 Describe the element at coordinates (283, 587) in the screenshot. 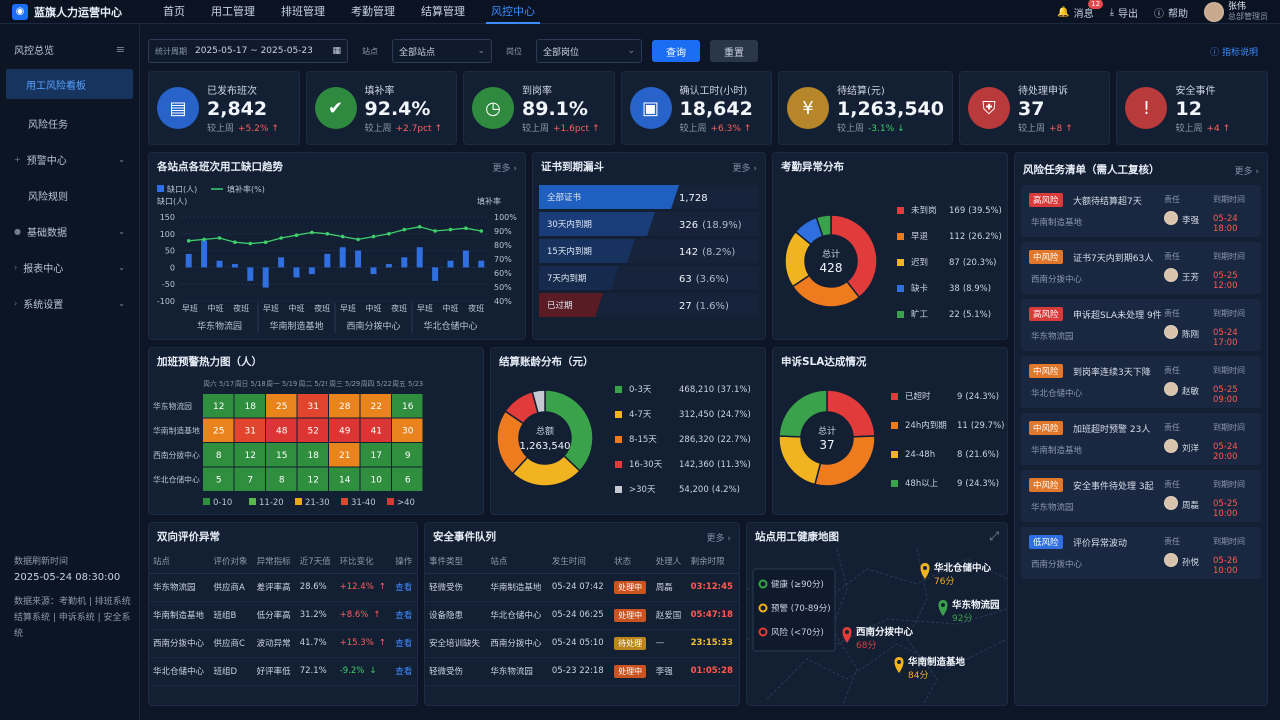

I see `table-row: 华东物流园 供应商A 差评率高 28.6% +12.4% ↑ 查看` at that location.